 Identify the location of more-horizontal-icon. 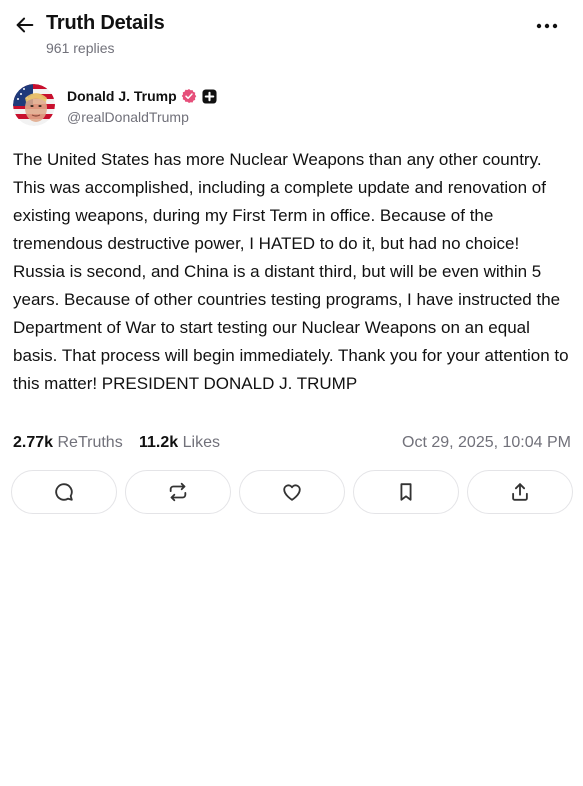
(547, 26).